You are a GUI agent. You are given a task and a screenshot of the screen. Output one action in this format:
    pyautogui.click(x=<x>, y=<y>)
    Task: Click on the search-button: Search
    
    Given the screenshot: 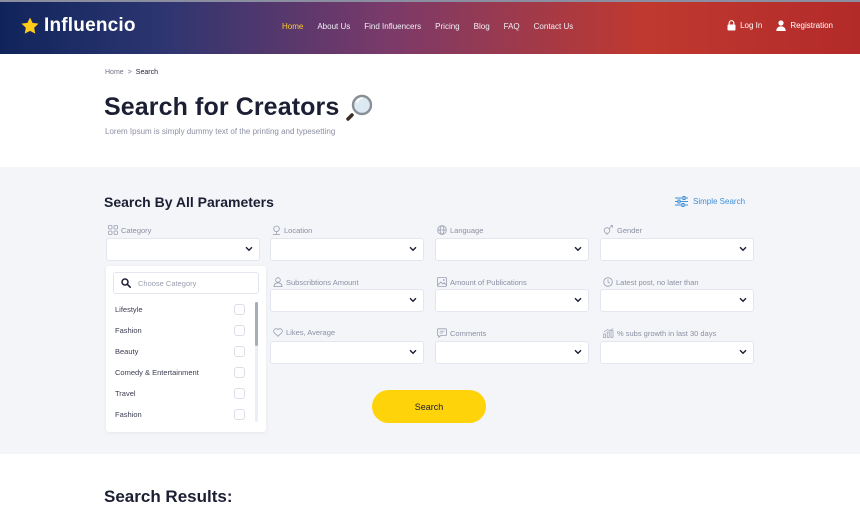 What is the action you would take?
    pyautogui.click(x=429, y=406)
    